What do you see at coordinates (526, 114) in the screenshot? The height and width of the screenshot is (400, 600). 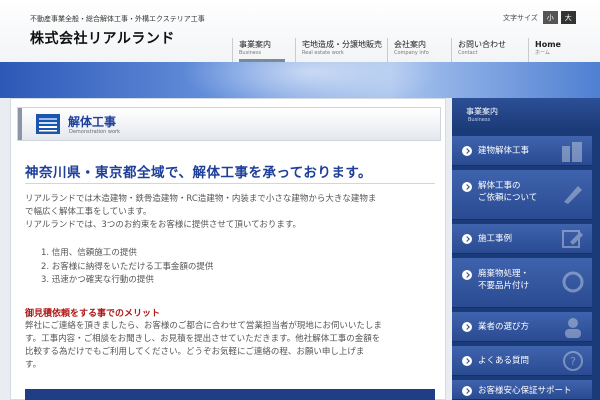 I see `sidebar-heading: 事業案内 Business` at bounding box center [526, 114].